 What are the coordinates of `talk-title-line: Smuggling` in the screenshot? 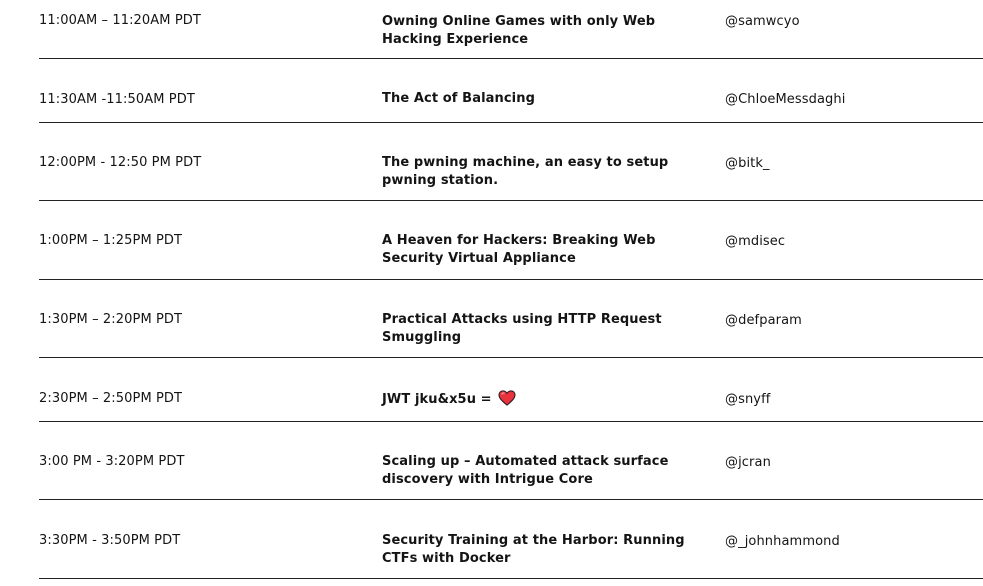 It's located at (422, 337).